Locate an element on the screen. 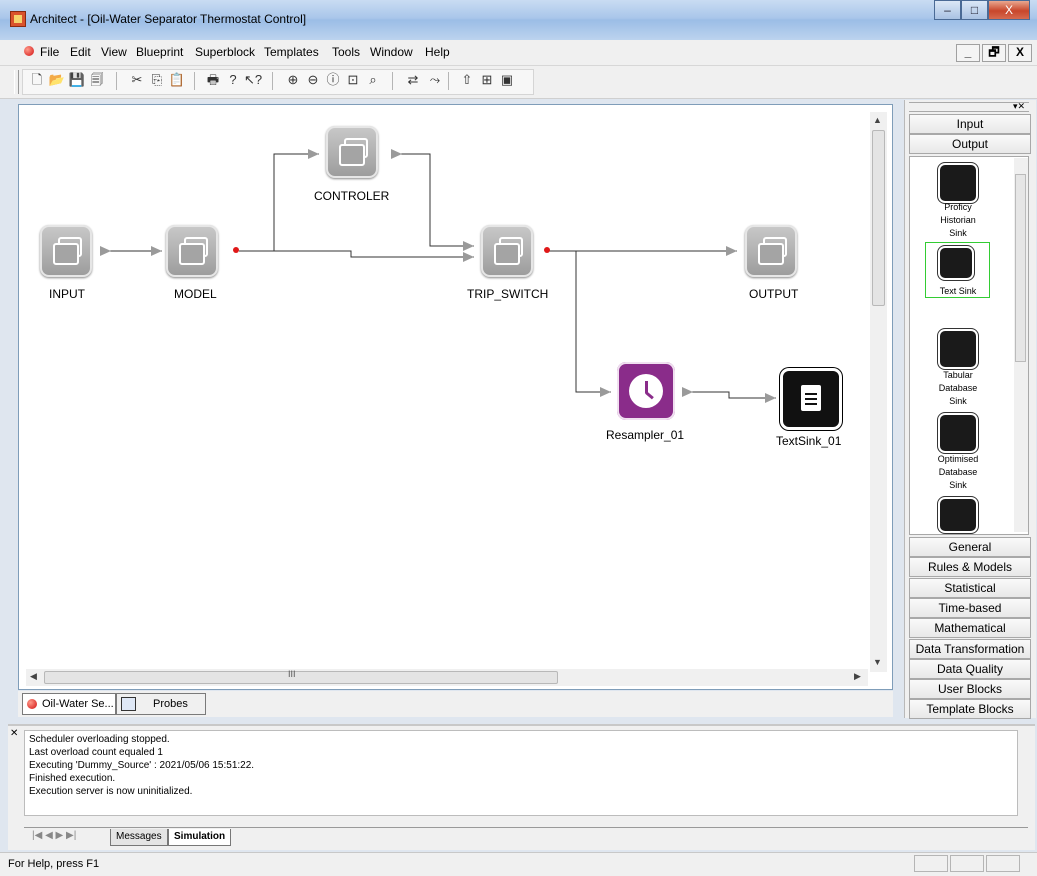  block-label: OUTPUT is located at coordinates (774, 294).